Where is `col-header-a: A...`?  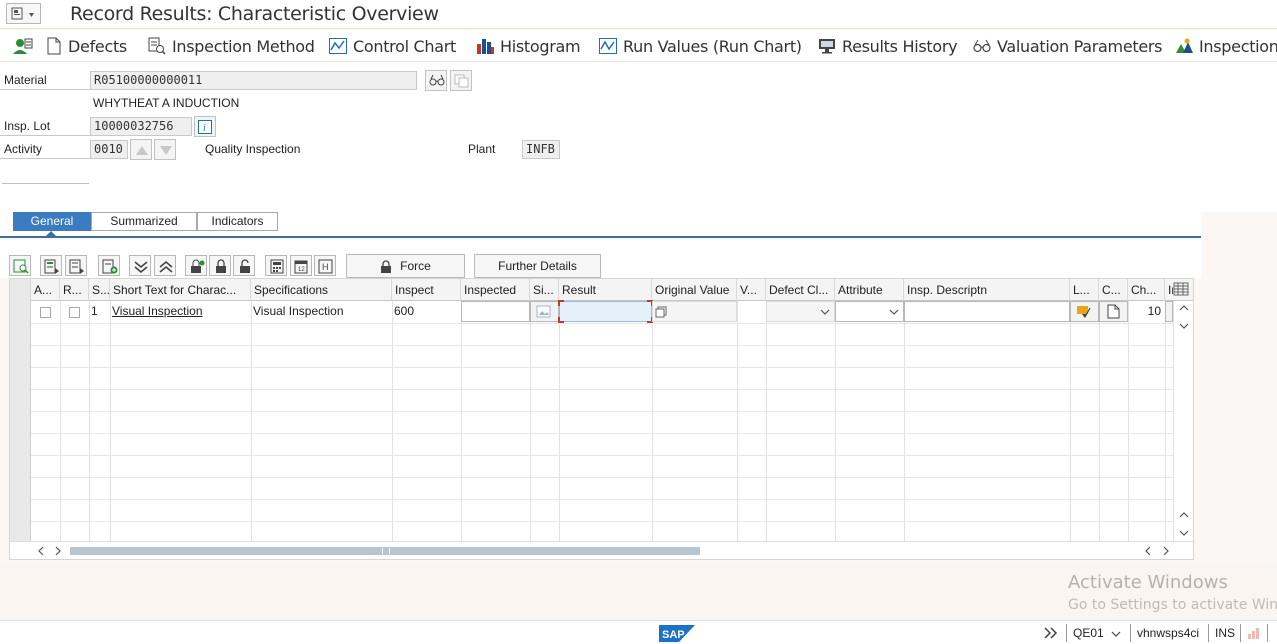
col-header-a: A... is located at coordinates (45, 290).